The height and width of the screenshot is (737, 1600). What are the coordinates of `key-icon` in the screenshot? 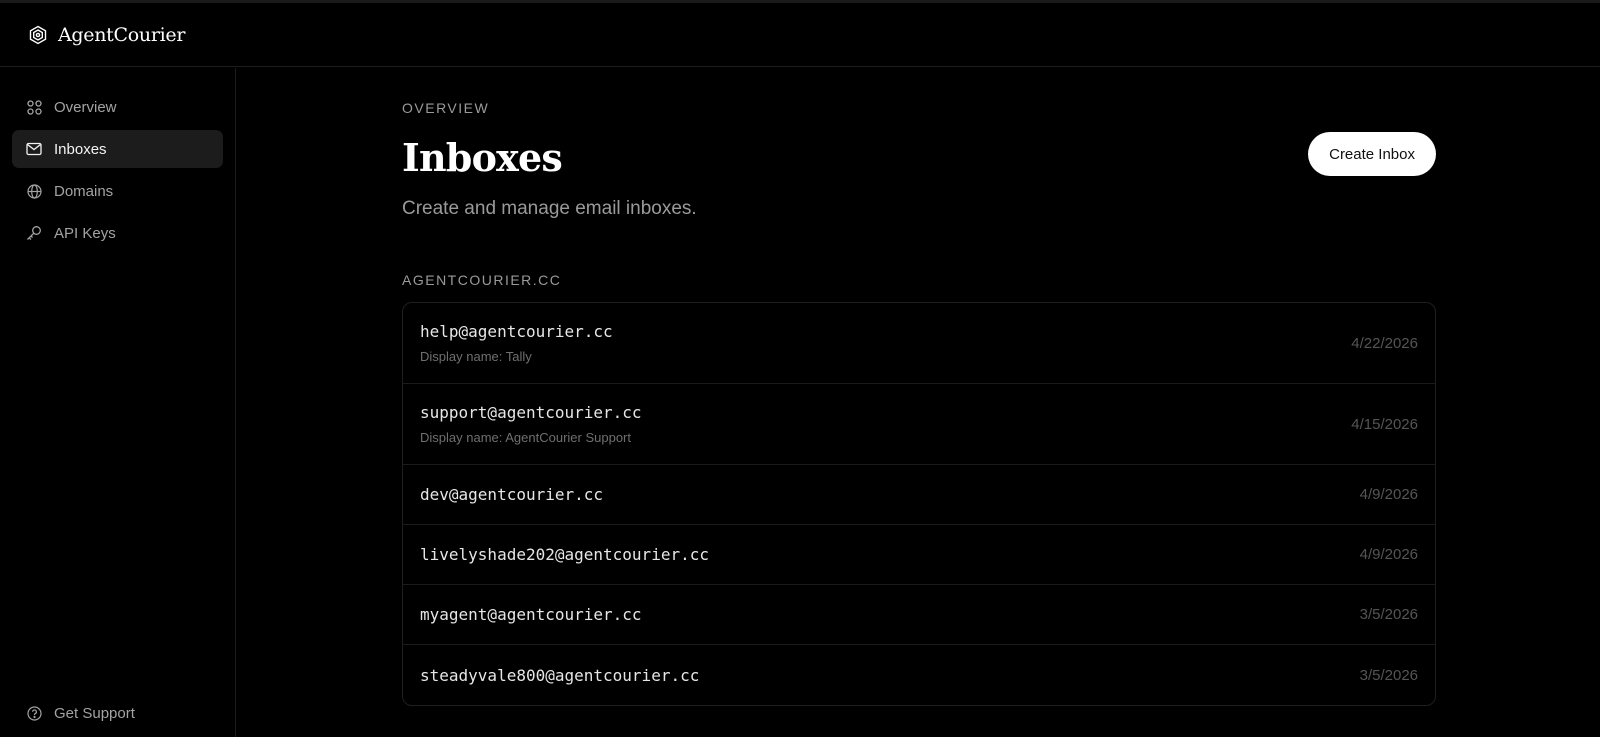 It's located at (34, 233).